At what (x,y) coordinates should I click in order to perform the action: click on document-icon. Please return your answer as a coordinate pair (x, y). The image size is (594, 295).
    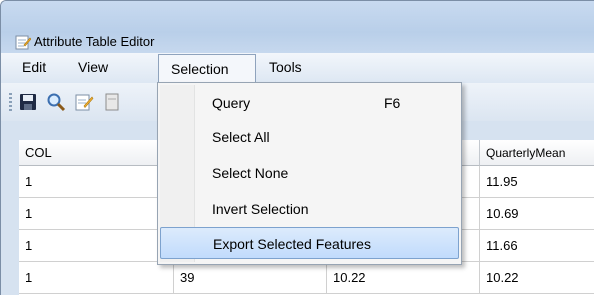
    Looking at the image, I should click on (112, 102).